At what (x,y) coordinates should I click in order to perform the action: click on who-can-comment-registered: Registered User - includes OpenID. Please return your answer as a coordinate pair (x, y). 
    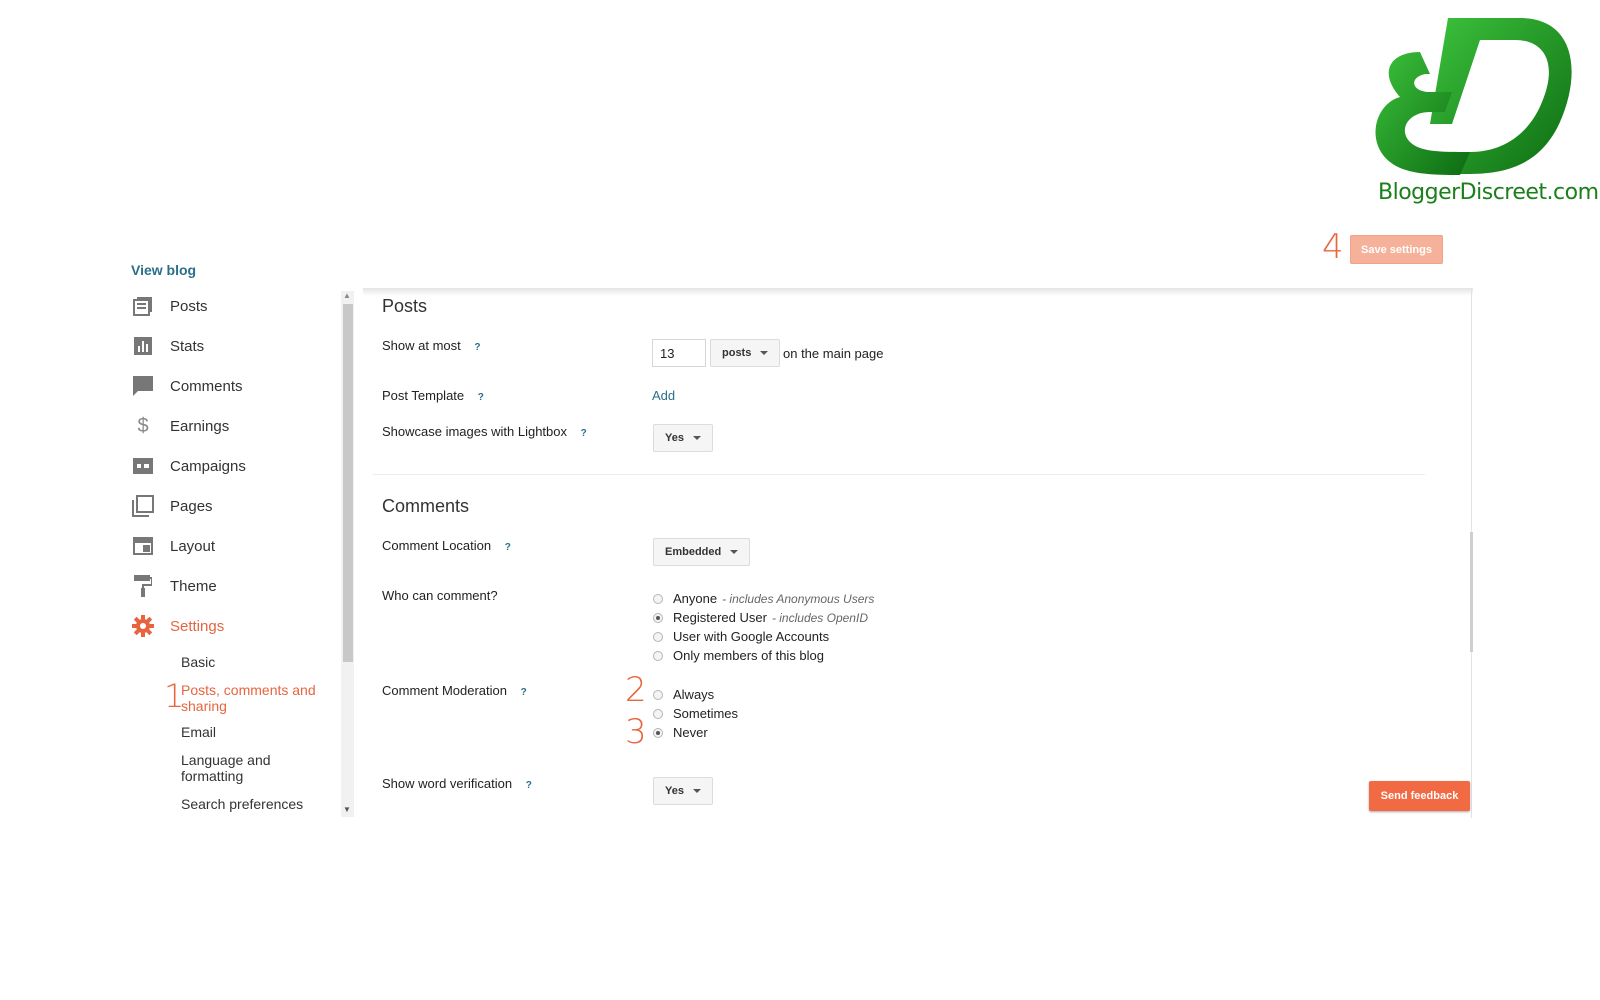
    Looking at the image, I should click on (760, 617).